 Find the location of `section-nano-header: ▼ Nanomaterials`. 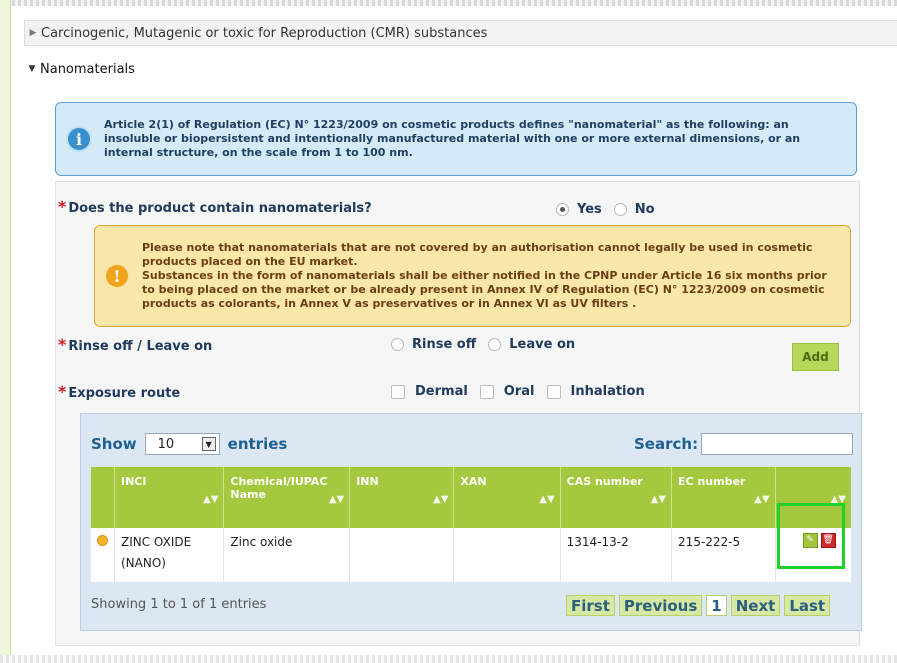

section-nano-header: ▼ Nanomaterials is located at coordinates (460, 69).